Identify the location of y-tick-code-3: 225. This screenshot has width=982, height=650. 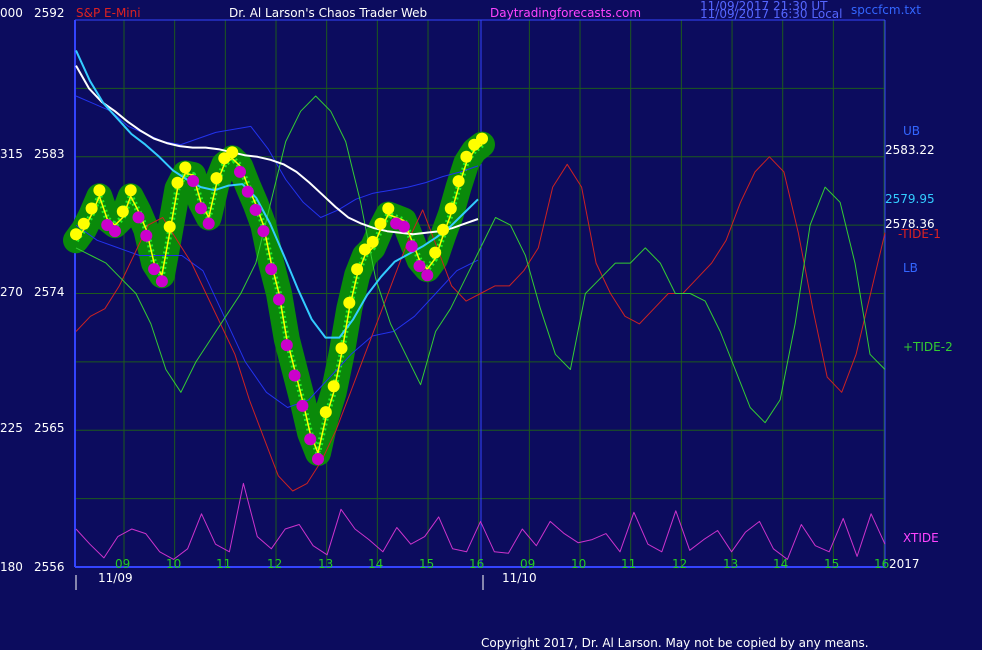
(11, 428).